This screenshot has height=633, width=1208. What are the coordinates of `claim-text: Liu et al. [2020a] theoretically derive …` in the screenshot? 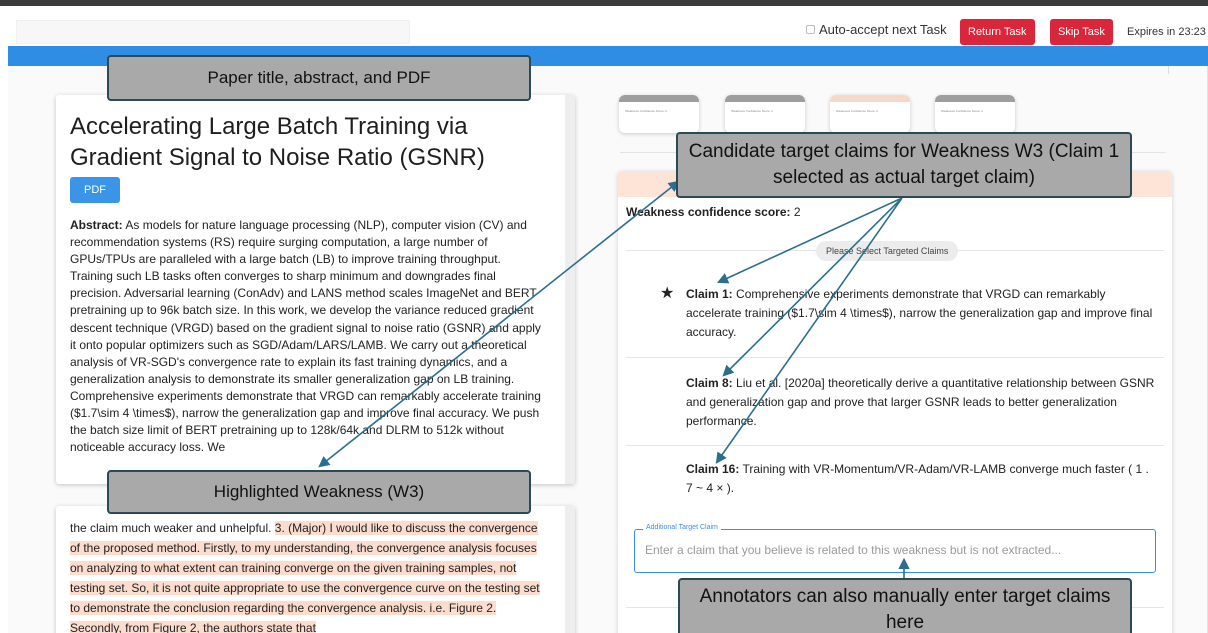 It's located at (920, 402).